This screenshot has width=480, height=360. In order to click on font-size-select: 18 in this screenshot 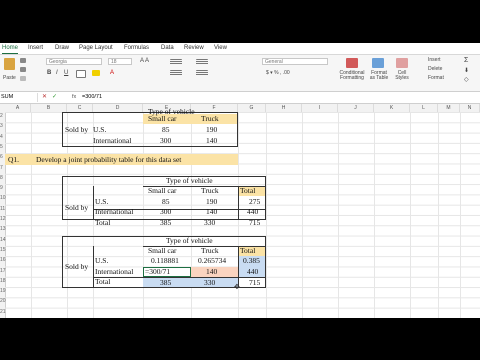, I will do `click(120, 61)`.